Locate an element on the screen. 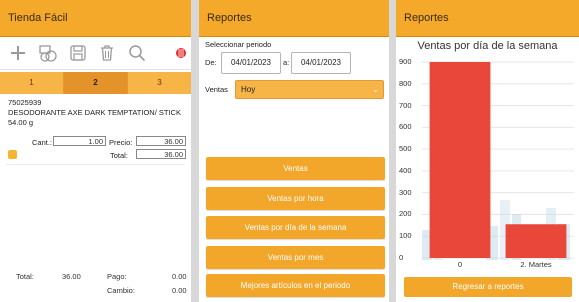  plus-icon is located at coordinates (18, 53).